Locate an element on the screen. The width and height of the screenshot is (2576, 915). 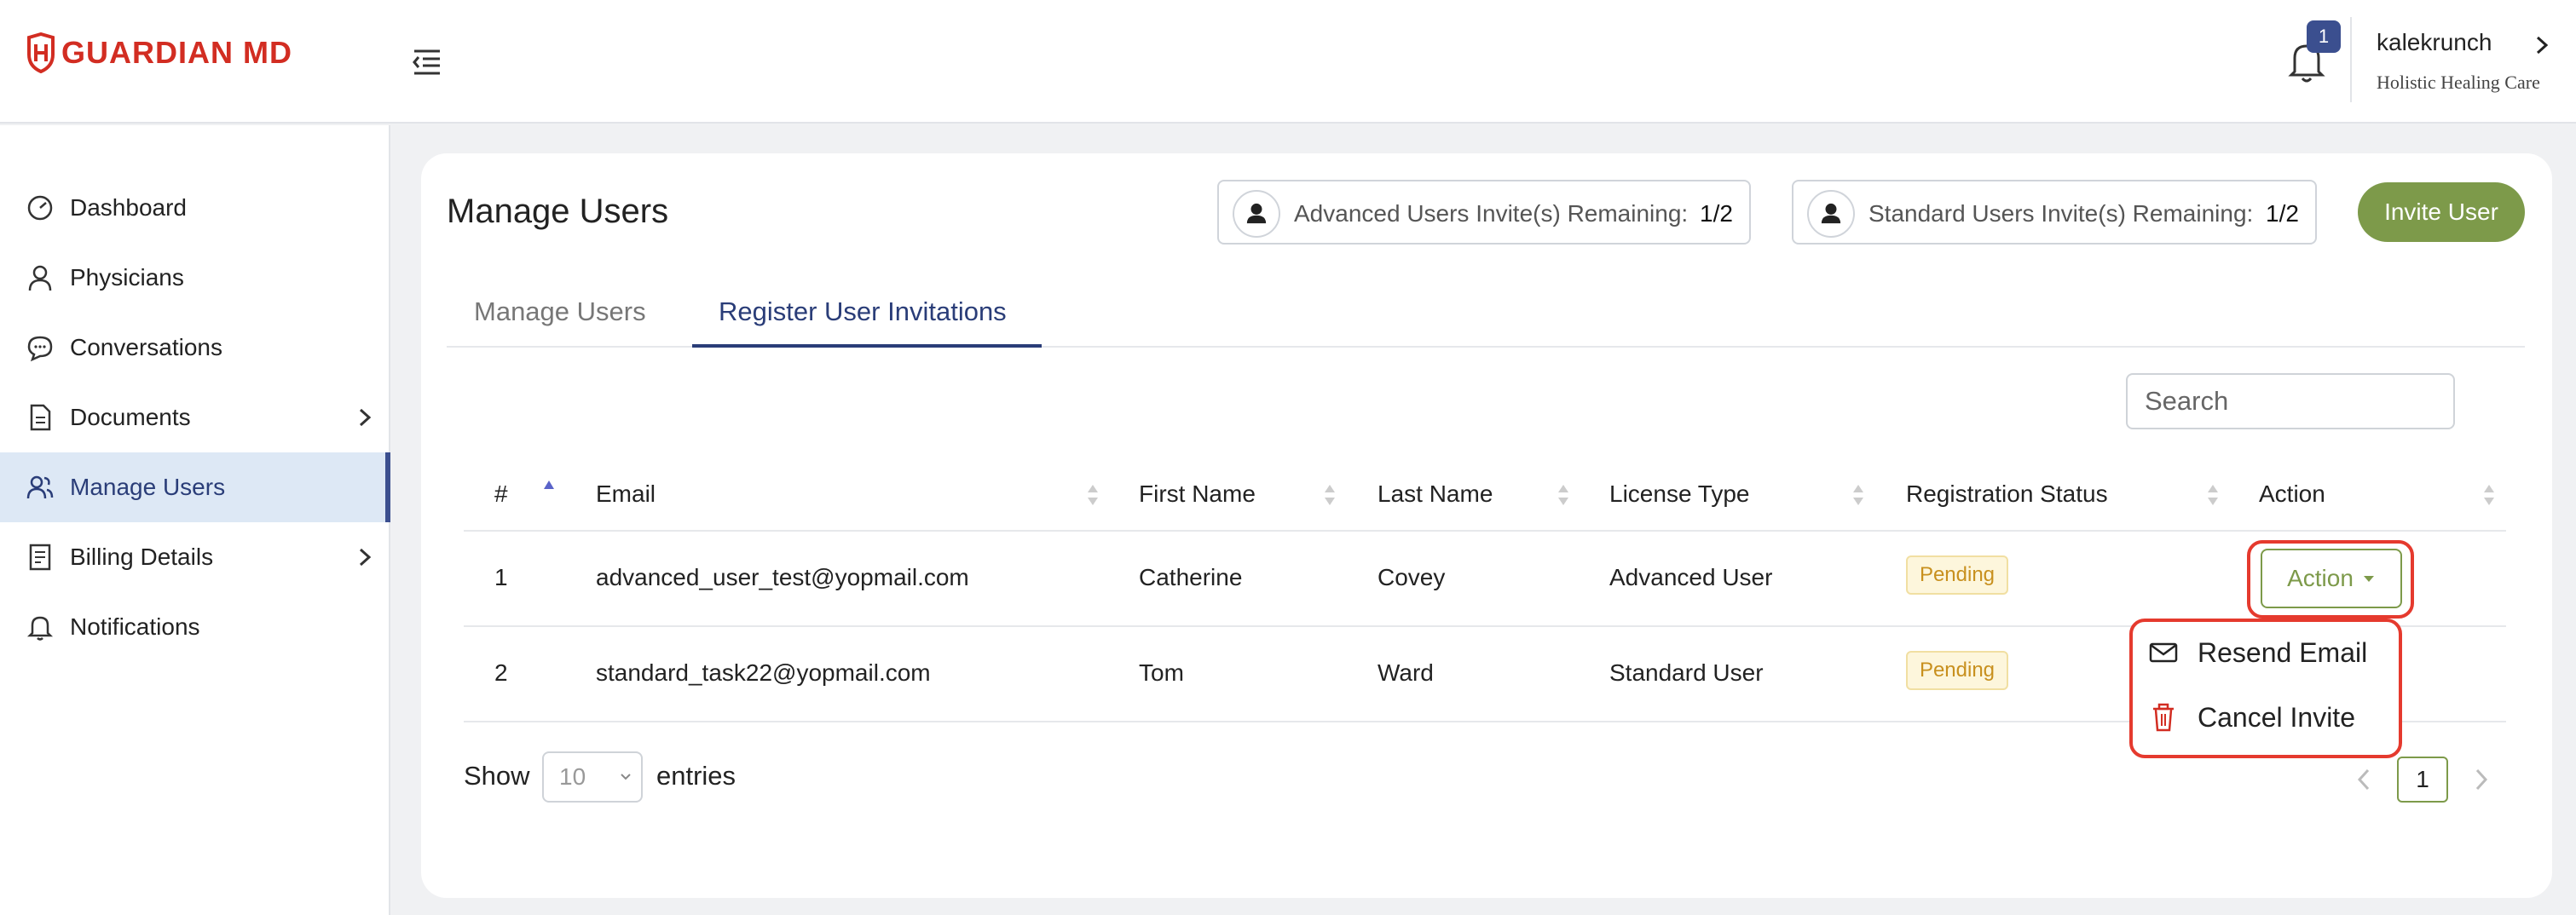
entries-label: entries is located at coordinates (696, 776).